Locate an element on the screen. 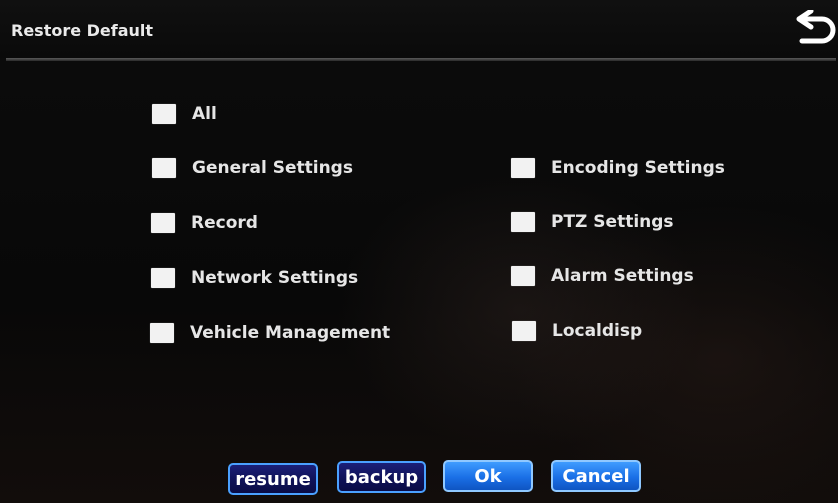 The image size is (838, 503). option-vehicle-management: Vehicle Management is located at coordinates (270, 333).